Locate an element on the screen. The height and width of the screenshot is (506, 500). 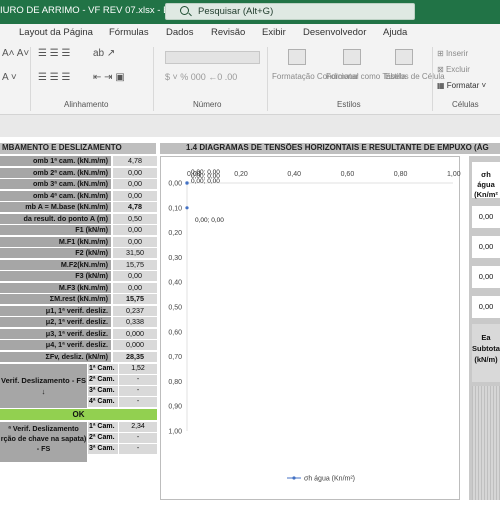
y-tick-label: 0,70 is located at coordinates (175, 357).